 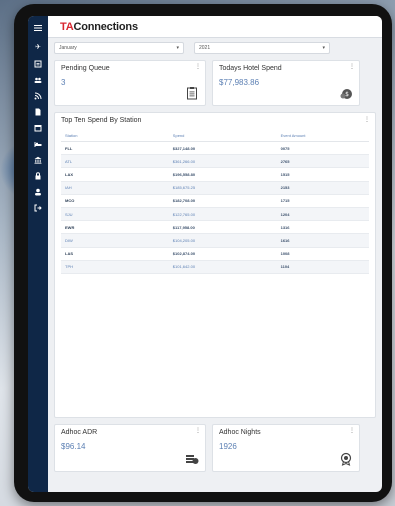 I want to click on card-title: Adhoc ADR, so click(x=79, y=432).